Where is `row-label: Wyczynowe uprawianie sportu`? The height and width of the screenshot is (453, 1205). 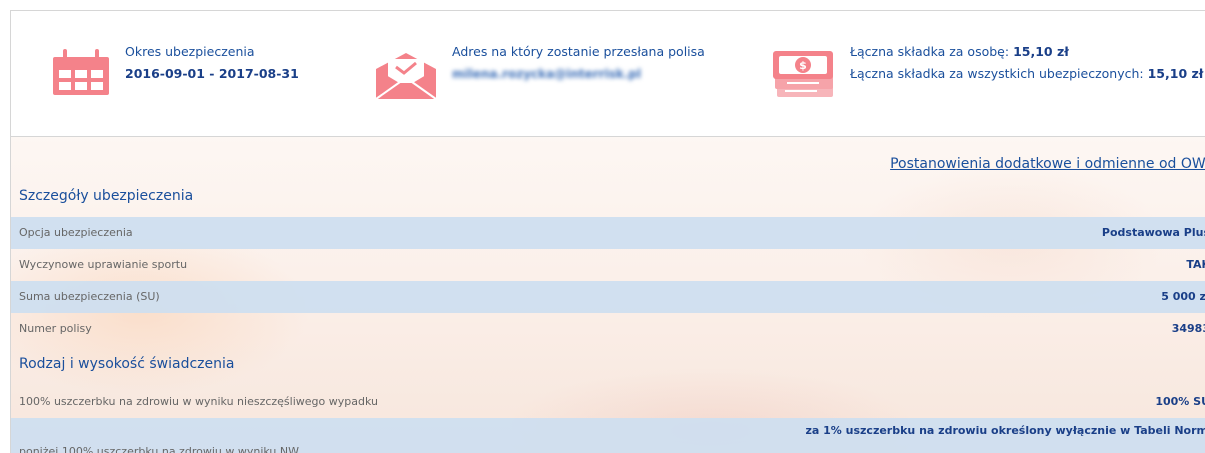
row-label: Wyczynowe uprawianie sportu is located at coordinates (103, 264).